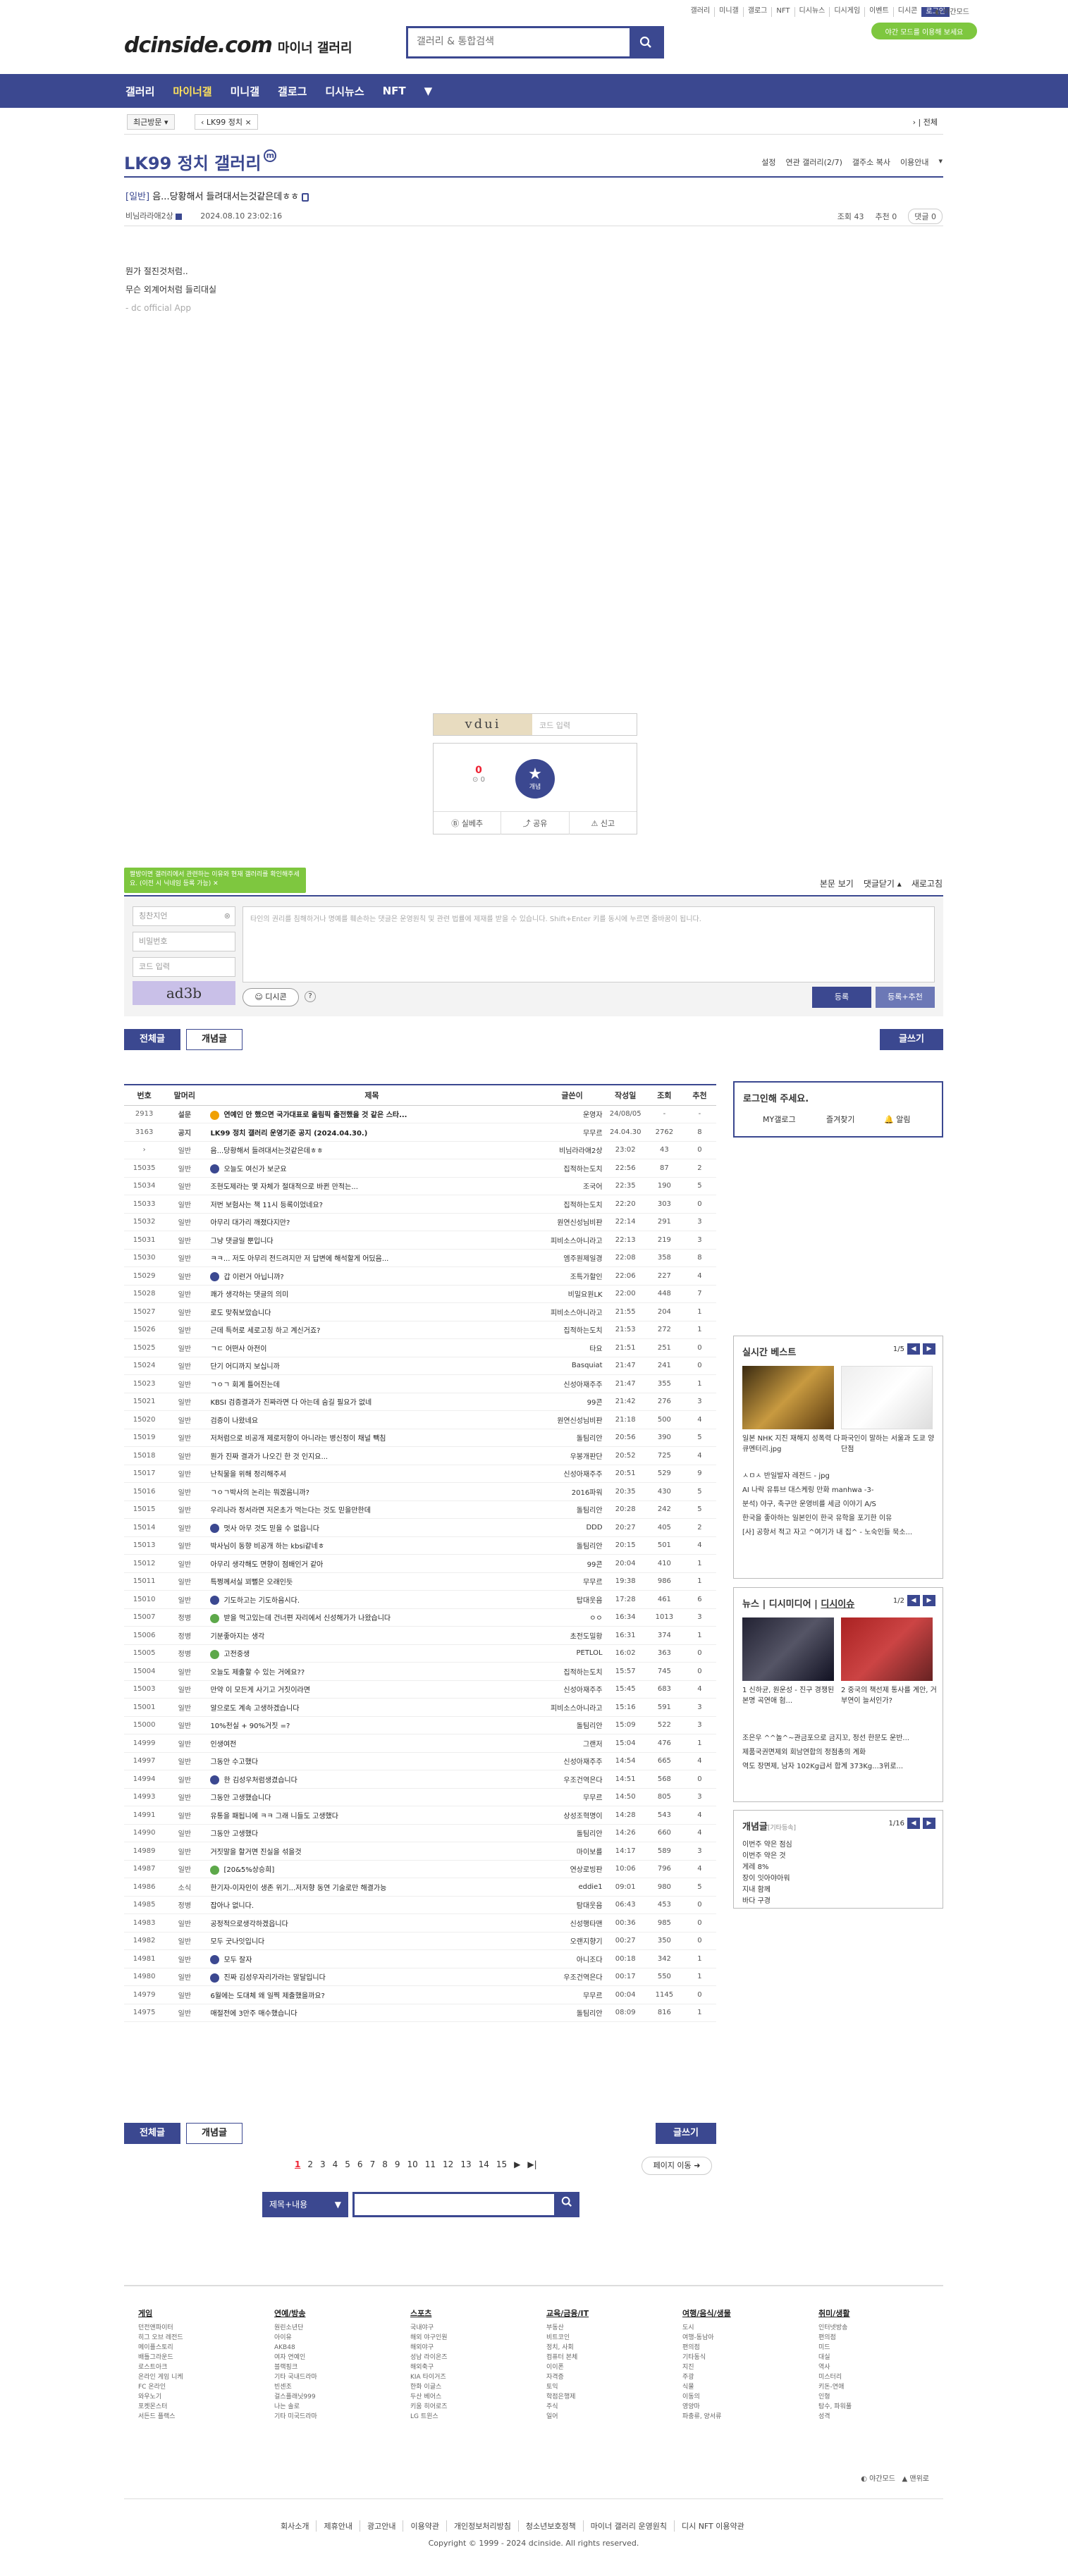 The image size is (1068, 2576). Describe the element at coordinates (371, 1474) in the screenshot. I see `row-title-cell: 난칙물을 위해 정리해주셔` at that location.